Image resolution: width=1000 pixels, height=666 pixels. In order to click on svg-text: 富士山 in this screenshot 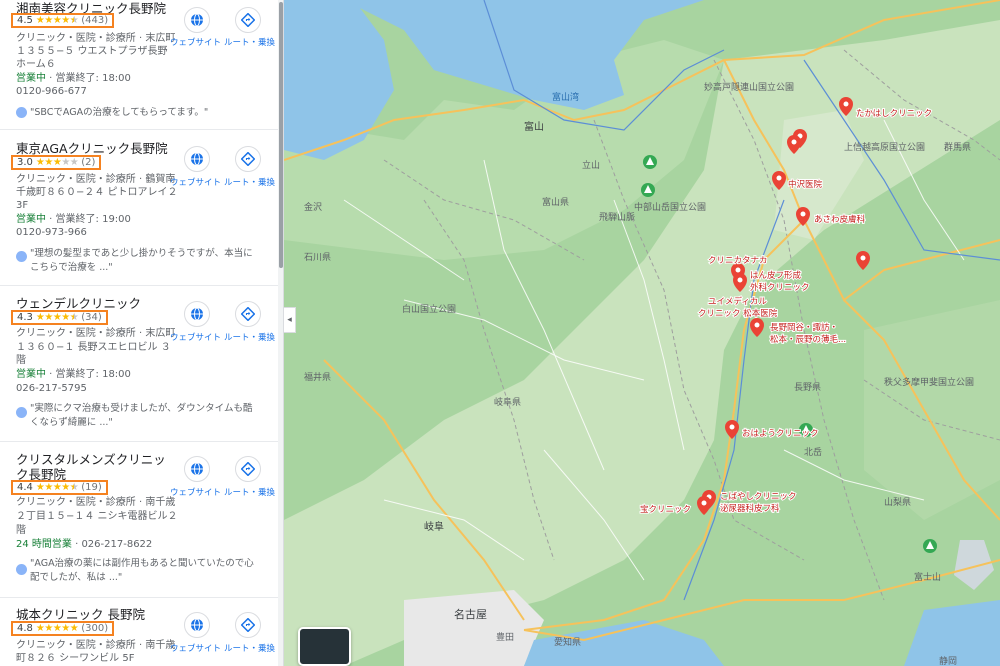, I will do `click(927, 577)`.